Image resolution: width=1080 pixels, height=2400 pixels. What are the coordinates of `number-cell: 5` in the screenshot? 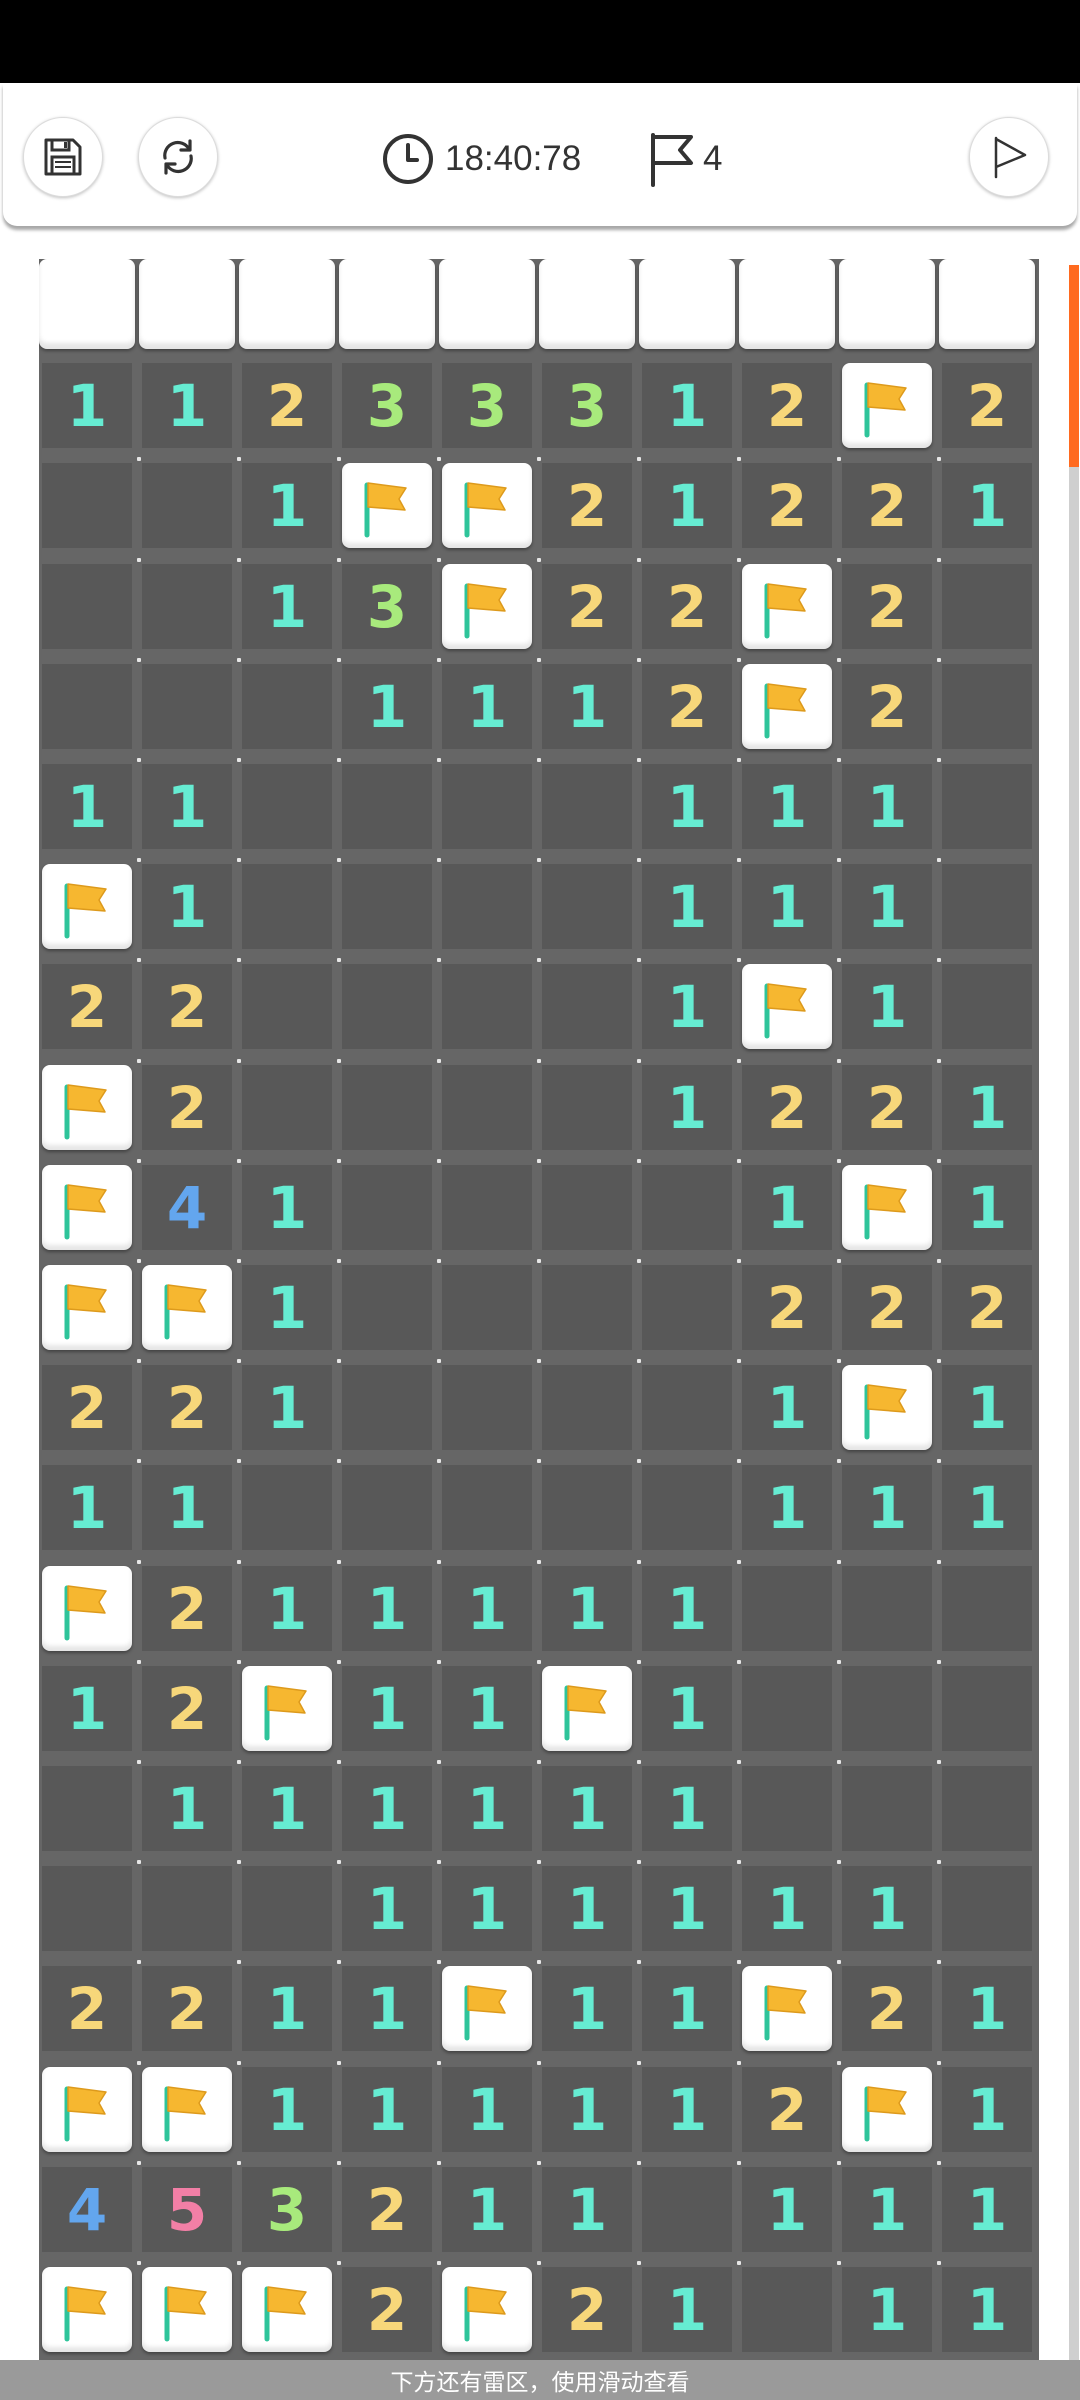 It's located at (187, 2209).